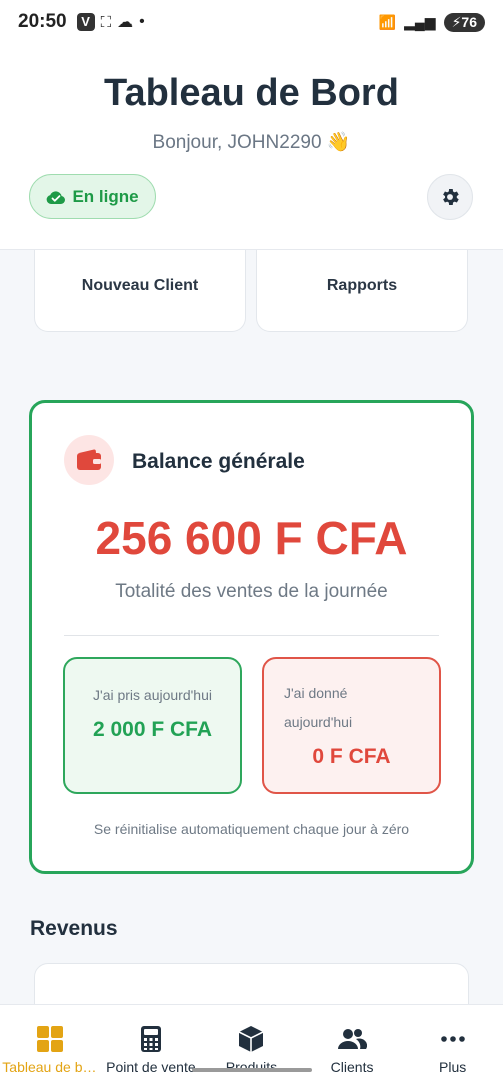  I want to click on battery-icon: ⚡76, so click(464, 22).